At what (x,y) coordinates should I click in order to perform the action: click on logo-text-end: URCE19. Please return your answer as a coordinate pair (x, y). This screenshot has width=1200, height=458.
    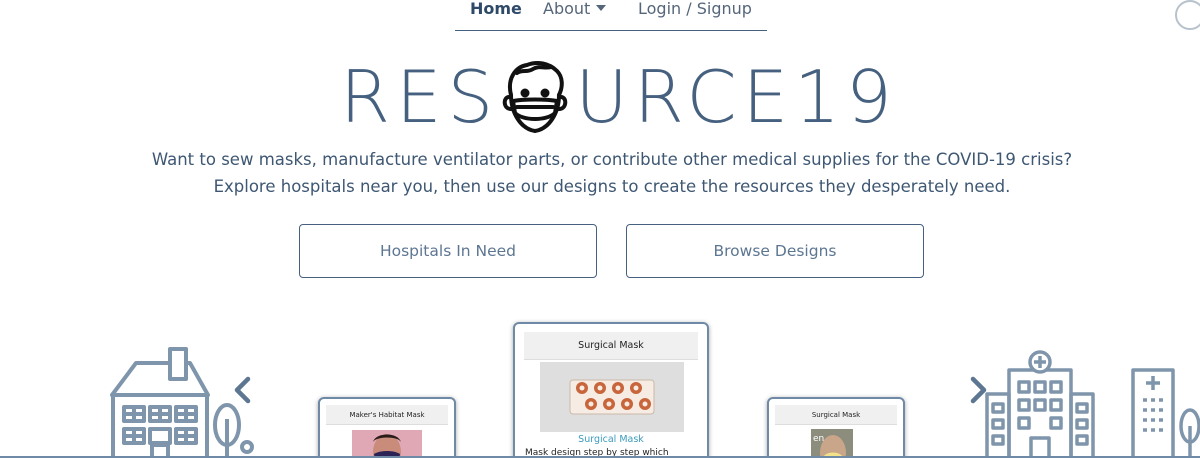
    Looking at the image, I should click on (736, 97).